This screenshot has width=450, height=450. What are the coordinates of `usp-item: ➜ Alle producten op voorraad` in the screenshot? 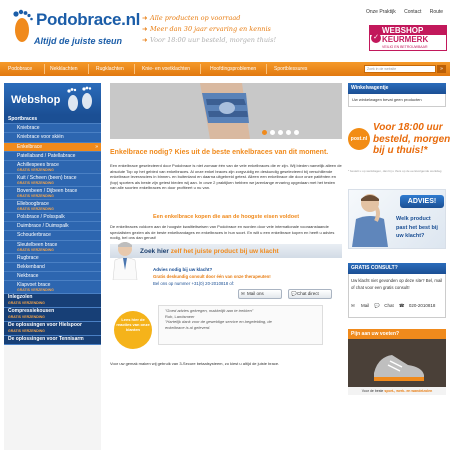 It's located at (227, 18).